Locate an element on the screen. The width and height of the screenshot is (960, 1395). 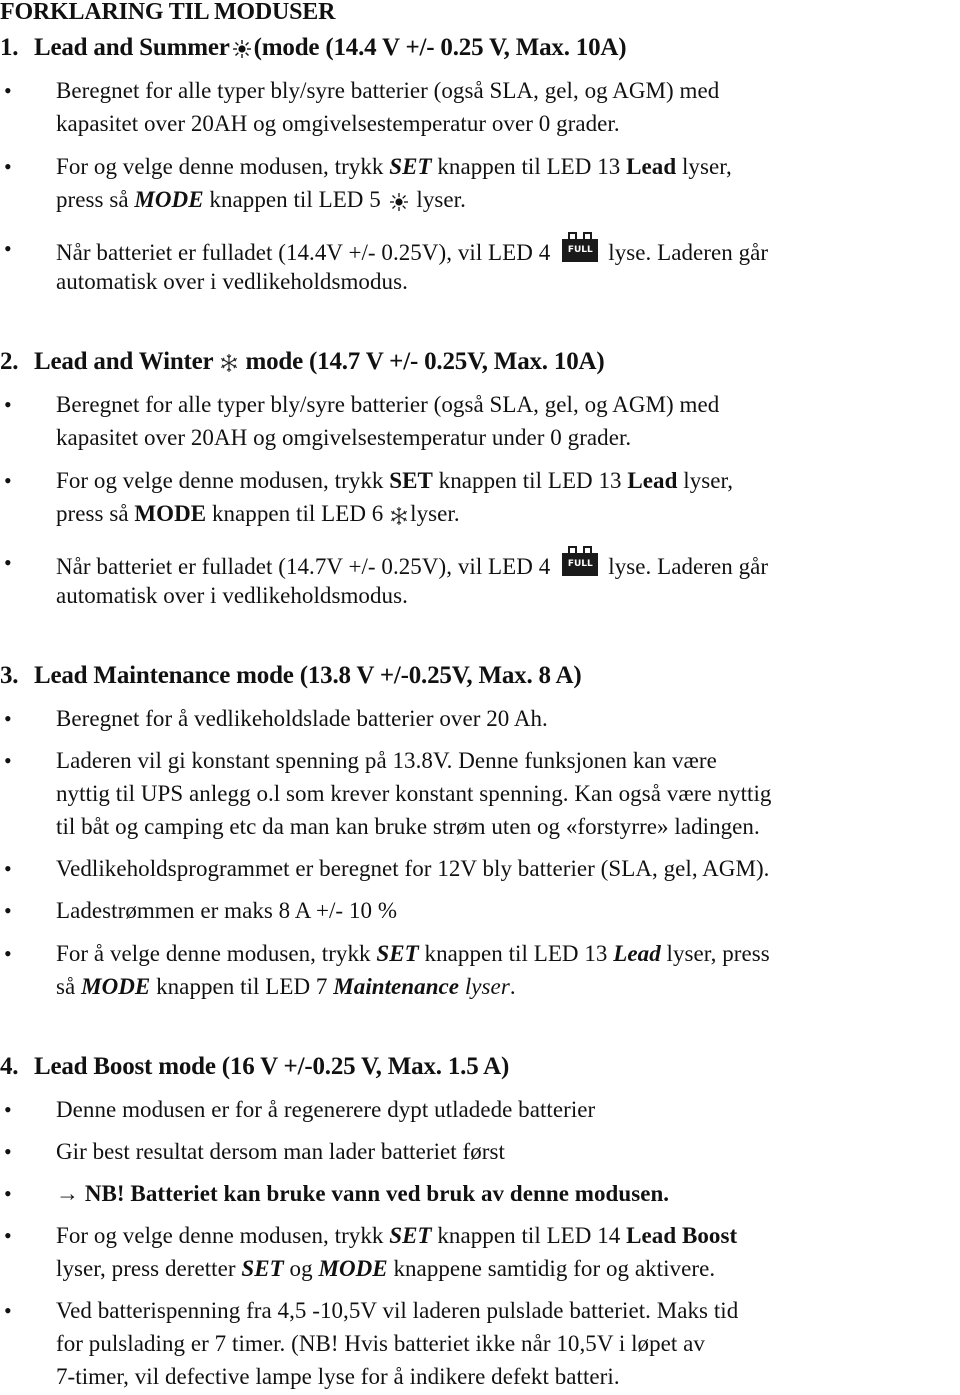
section-number: 1. is located at coordinates (9, 47).